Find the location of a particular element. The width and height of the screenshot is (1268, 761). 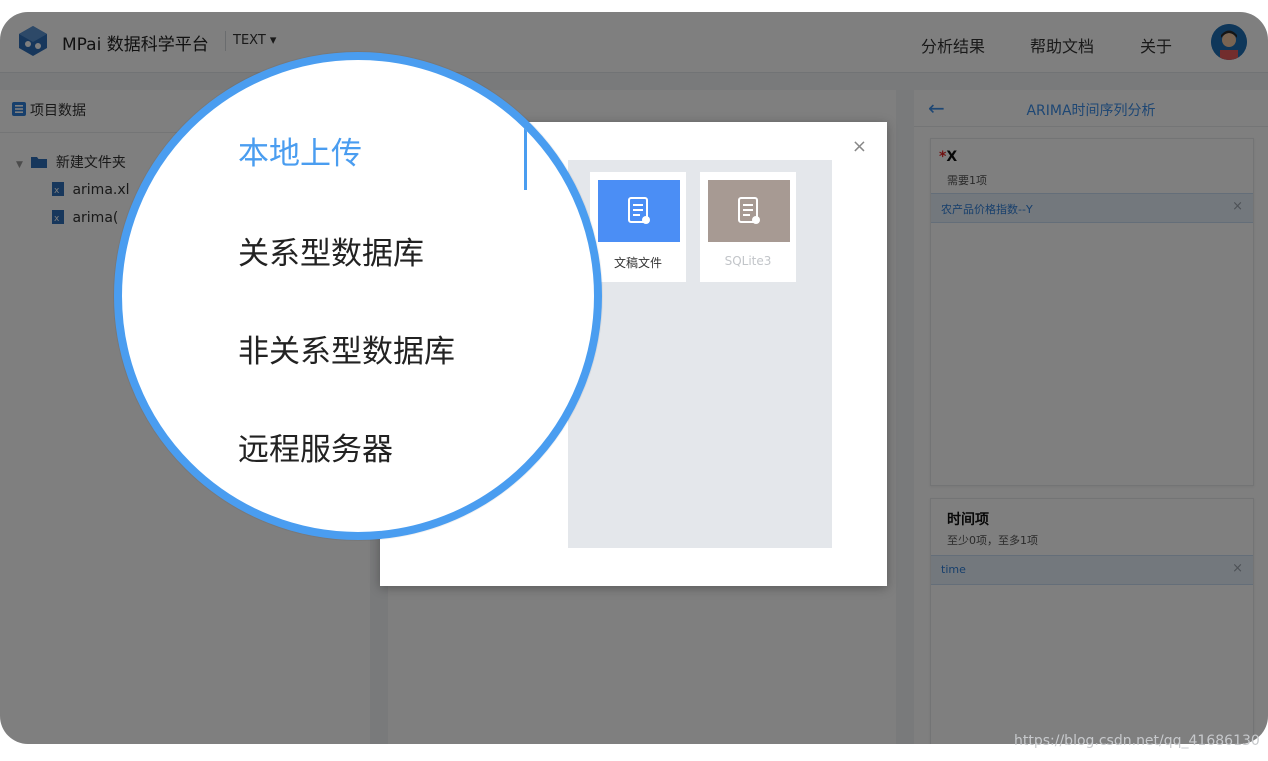

source-nonrelational-db: 非关系型数据库 is located at coordinates (346, 348).